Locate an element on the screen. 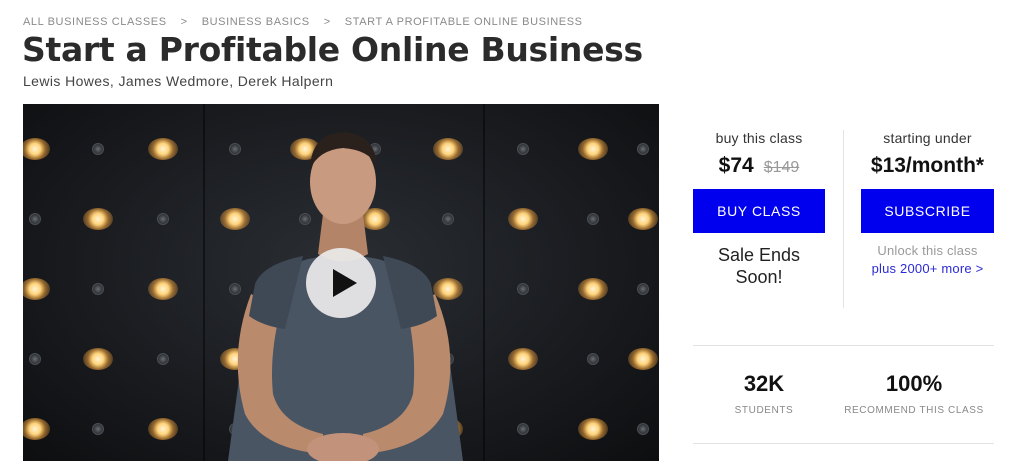  page-title: Start a Profitable Online Business is located at coordinates (332, 49).